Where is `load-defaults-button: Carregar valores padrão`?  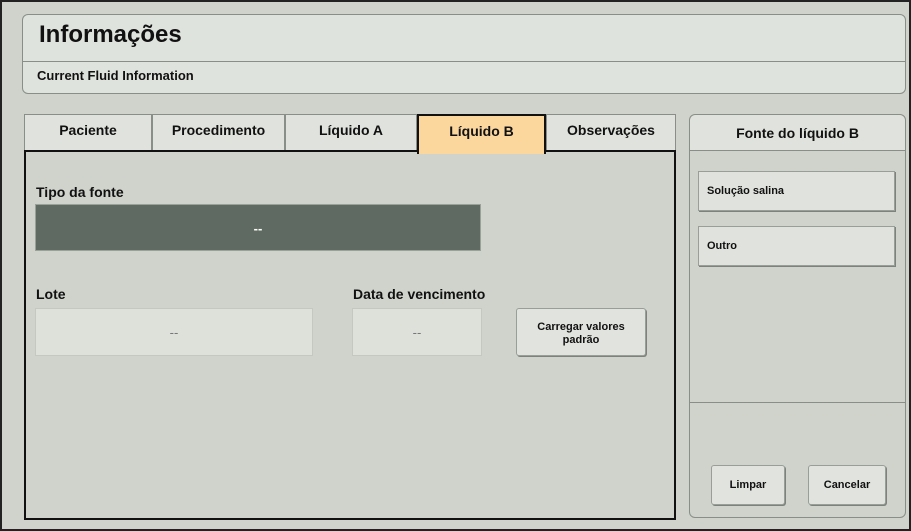
load-defaults-button: Carregar valores padrão is located at coordinates (581, 332).